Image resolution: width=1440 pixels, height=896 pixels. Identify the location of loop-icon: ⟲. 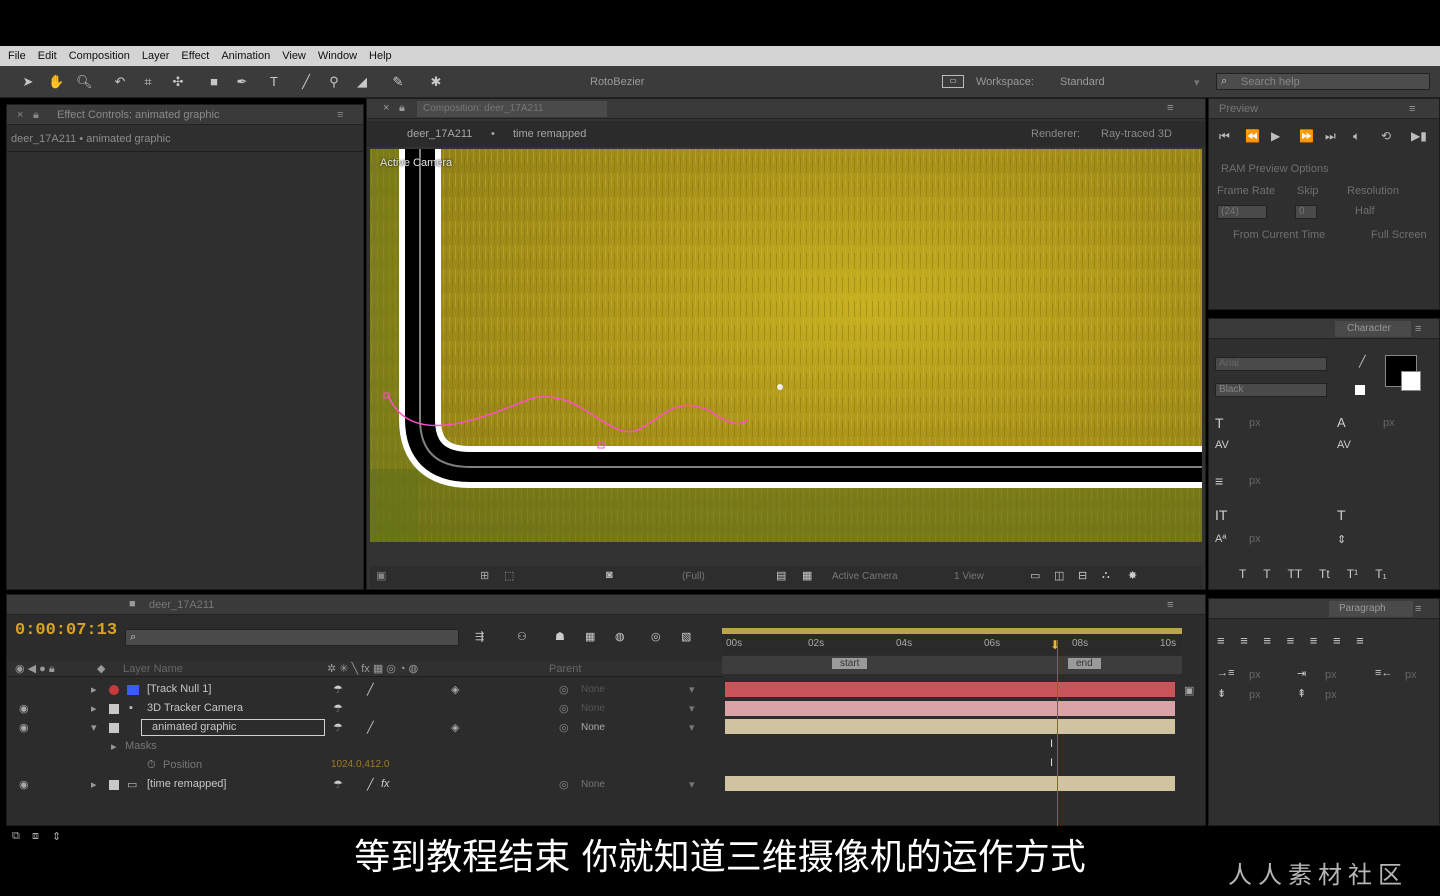
(1386, 136).